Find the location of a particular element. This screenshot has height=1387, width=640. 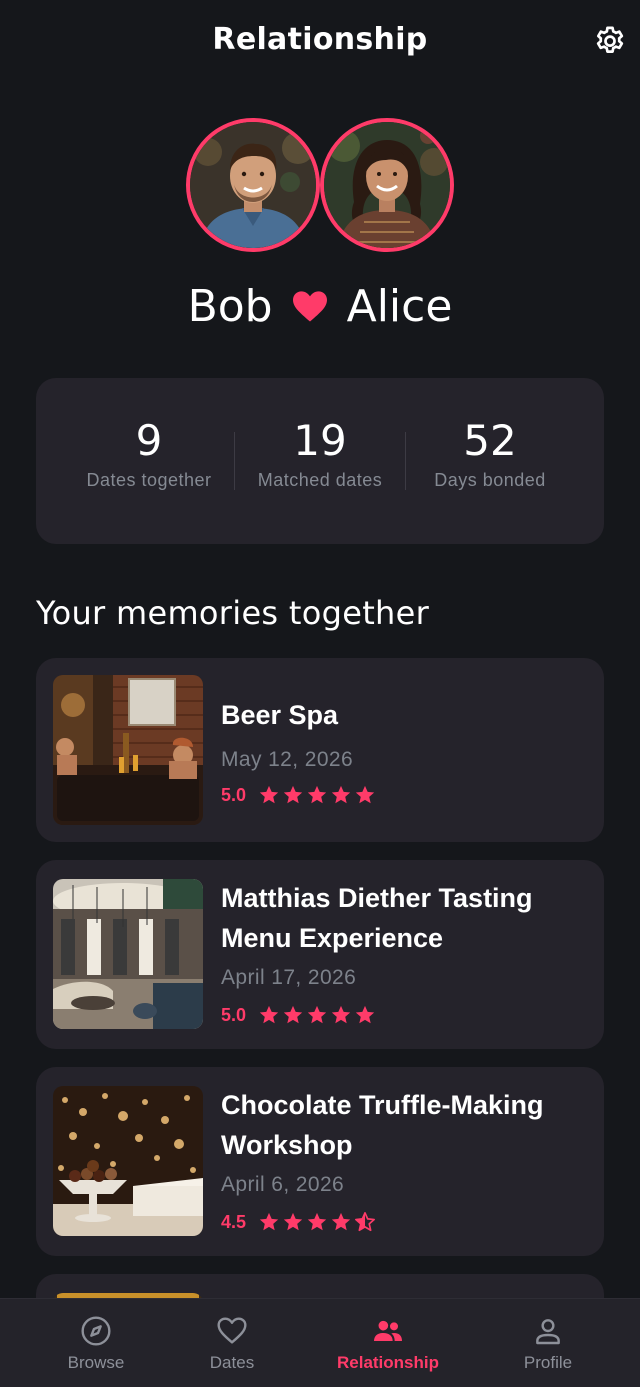

avatar-bob is located at coordinates (253, 185).